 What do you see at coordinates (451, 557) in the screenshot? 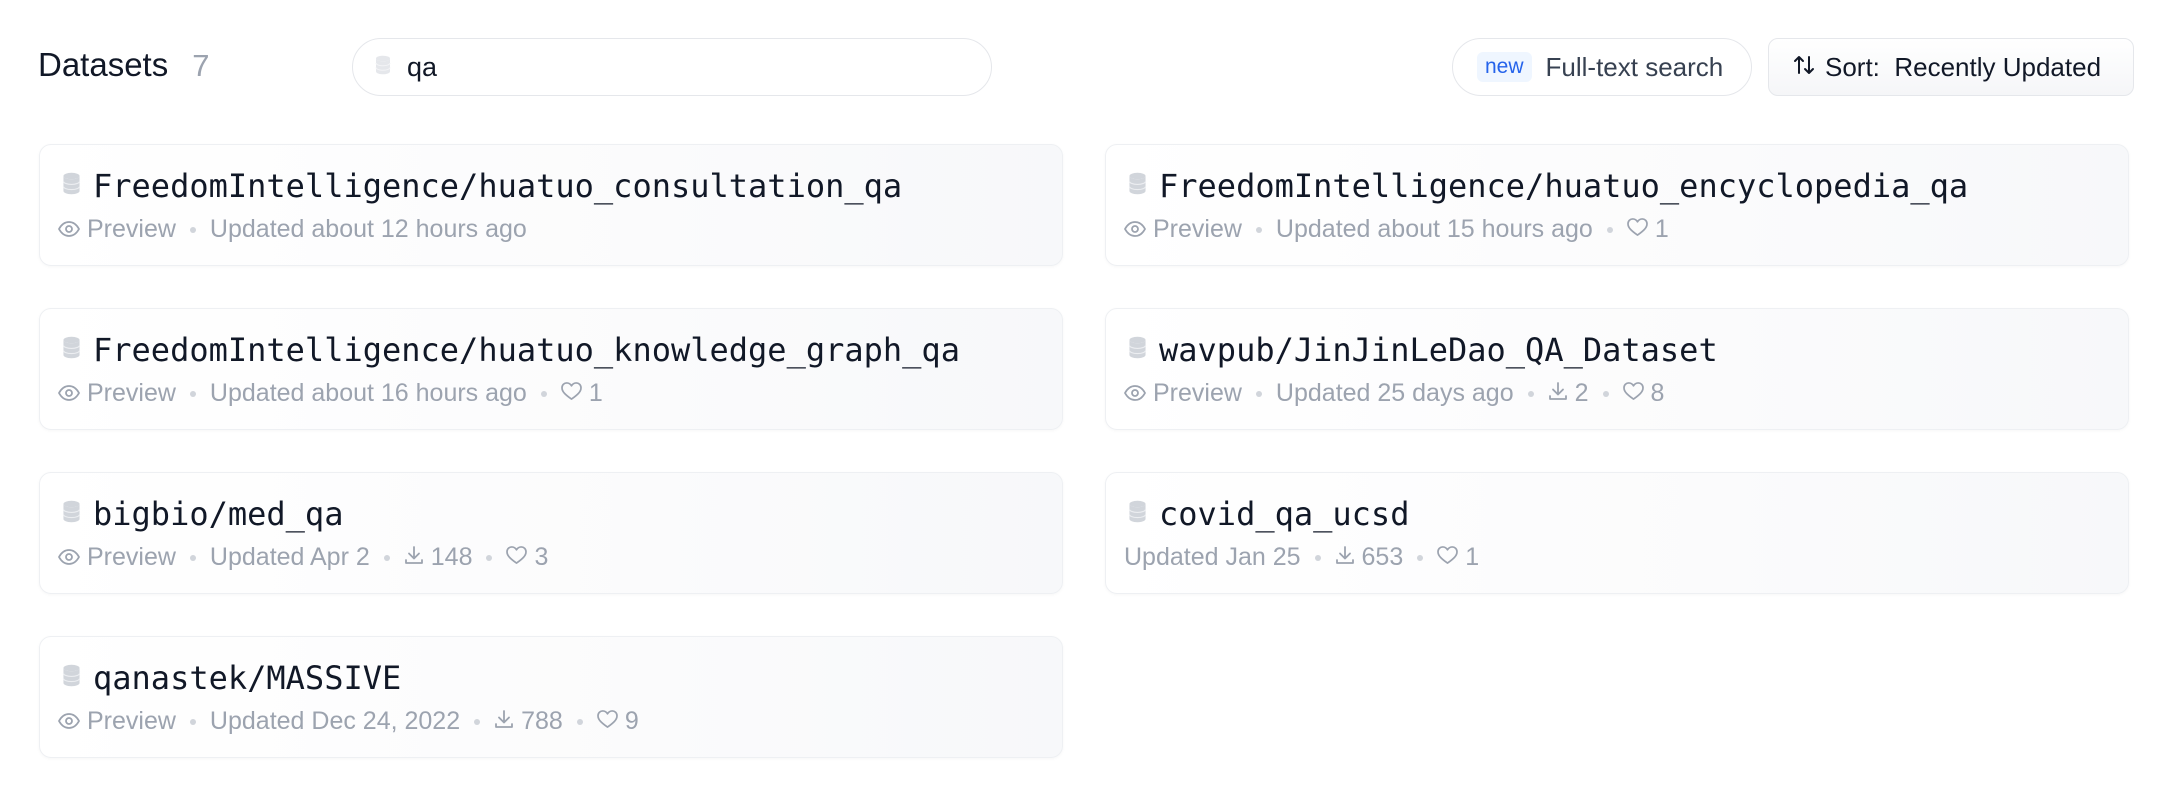
I see `downloads-value: 148` at bounding box center [451, 557].